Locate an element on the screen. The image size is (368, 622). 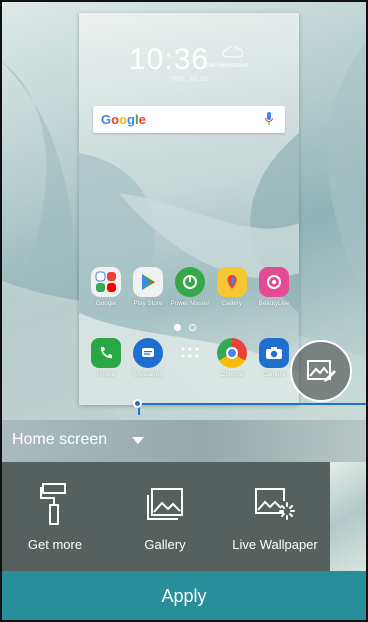
google-logo: Google is located at coordinates (123, 119).